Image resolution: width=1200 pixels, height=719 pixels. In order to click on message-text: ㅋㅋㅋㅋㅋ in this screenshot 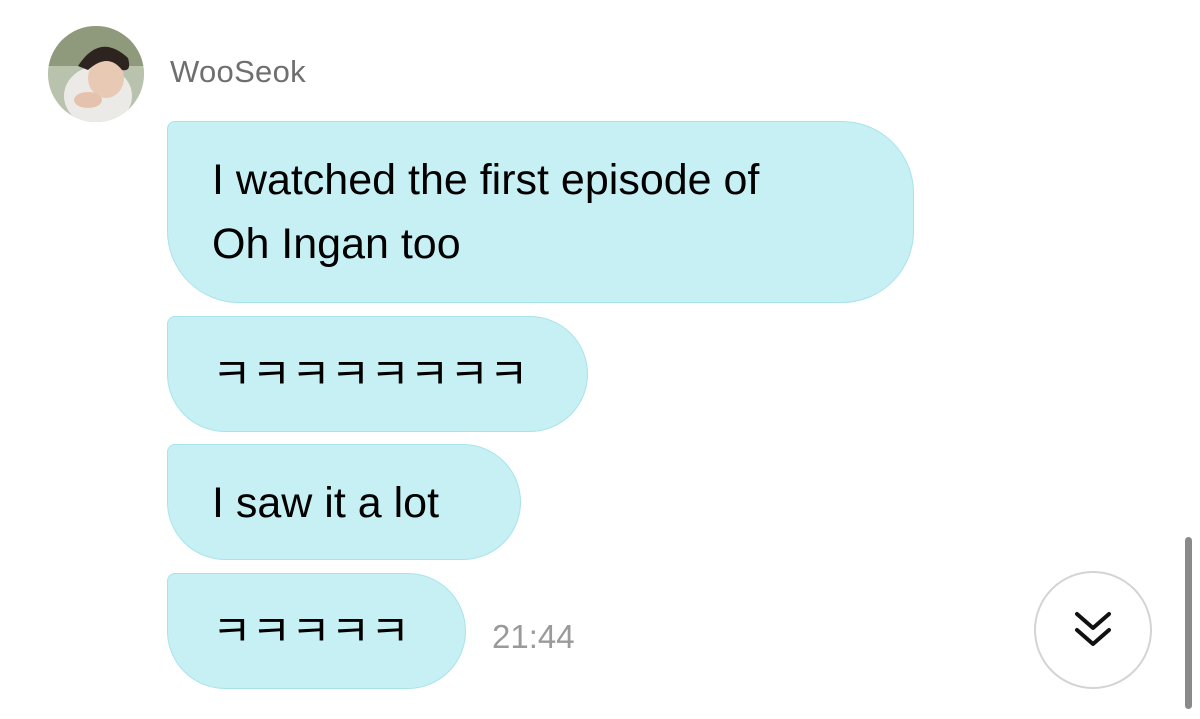, I will do `click(311, 632)`.